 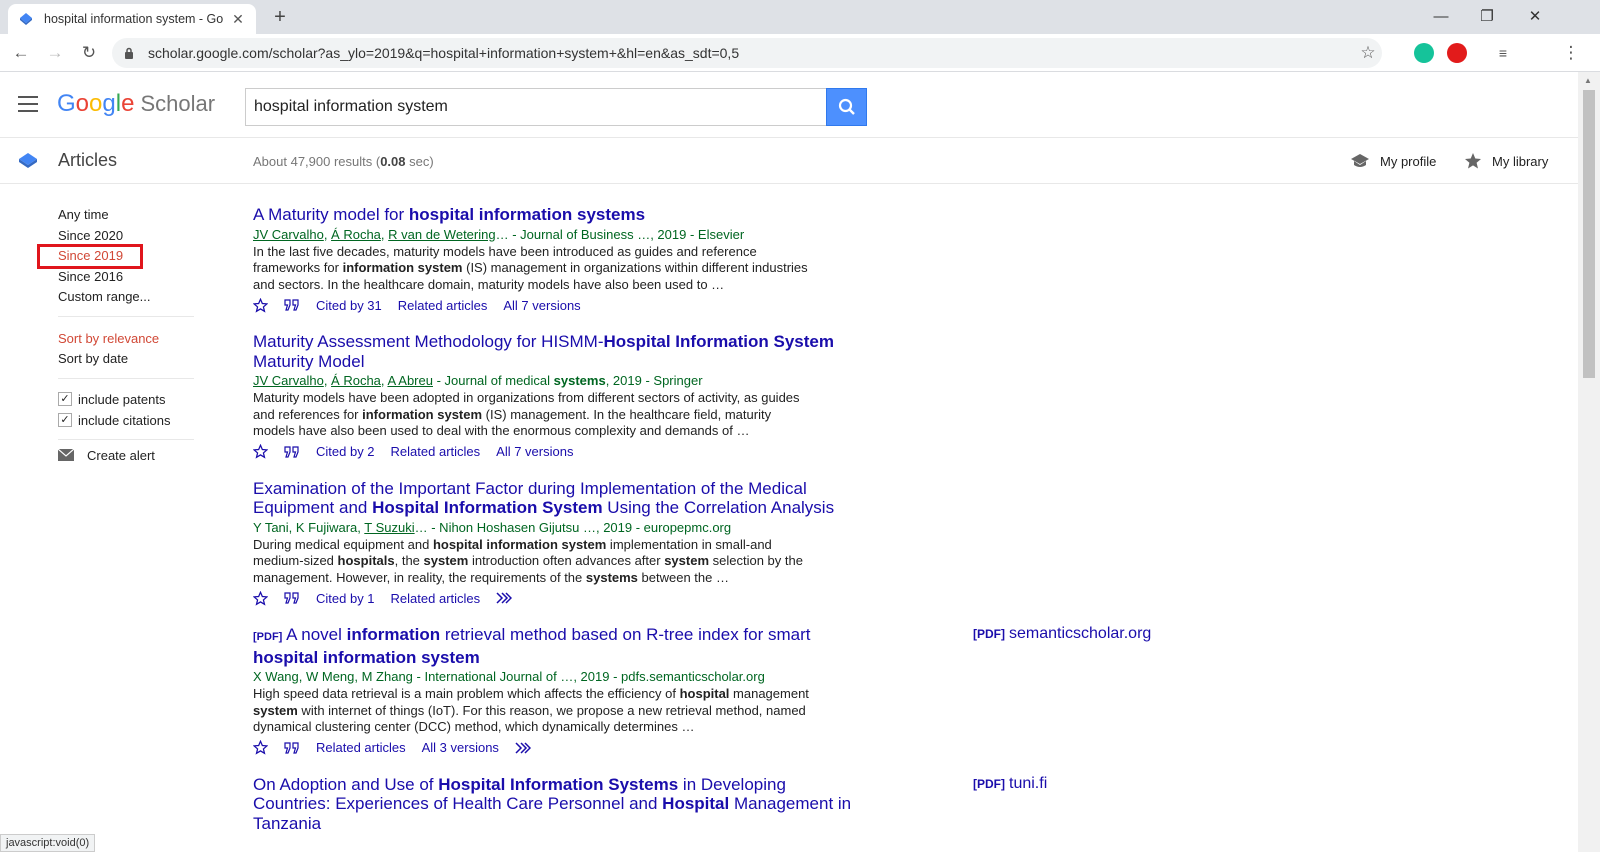 What do you see at coordinates (493, 380) in the screenshot?
I see `meta-text: - Journal of medical` at bounding box center [493, 380].